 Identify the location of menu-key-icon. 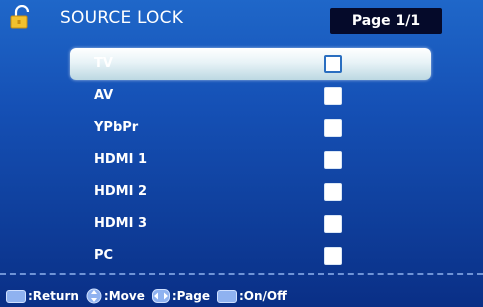
(16, 296).